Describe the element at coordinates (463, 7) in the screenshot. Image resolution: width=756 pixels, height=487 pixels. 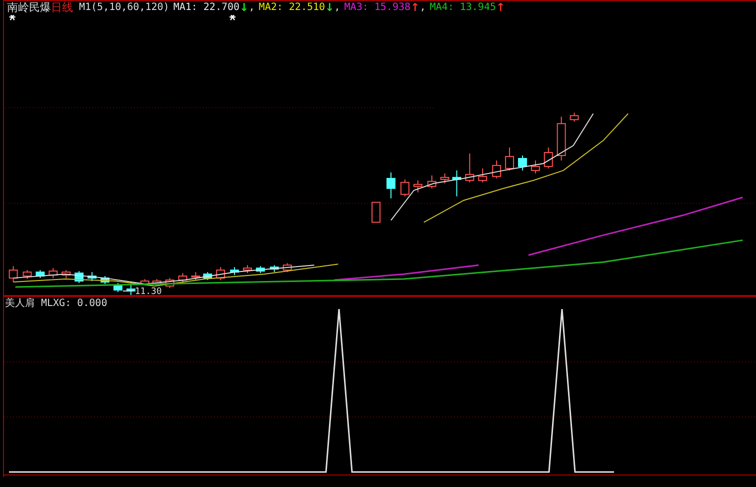
I see `average-value: MA4: 13.945` at that location.